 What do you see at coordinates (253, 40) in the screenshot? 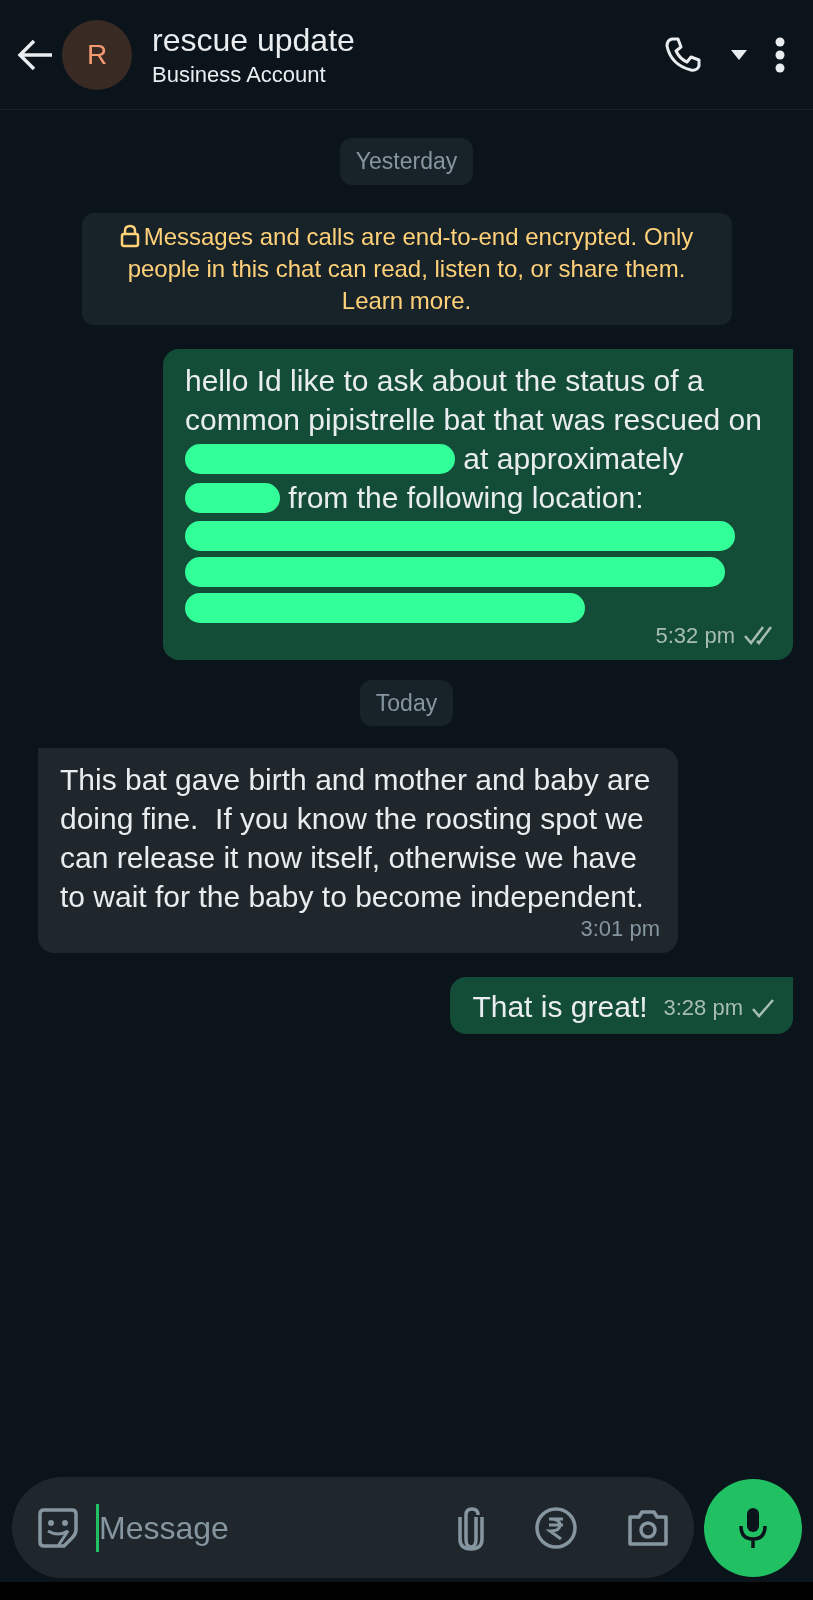
I see `chat-title: rescue update` at bounding box center [253, 40].